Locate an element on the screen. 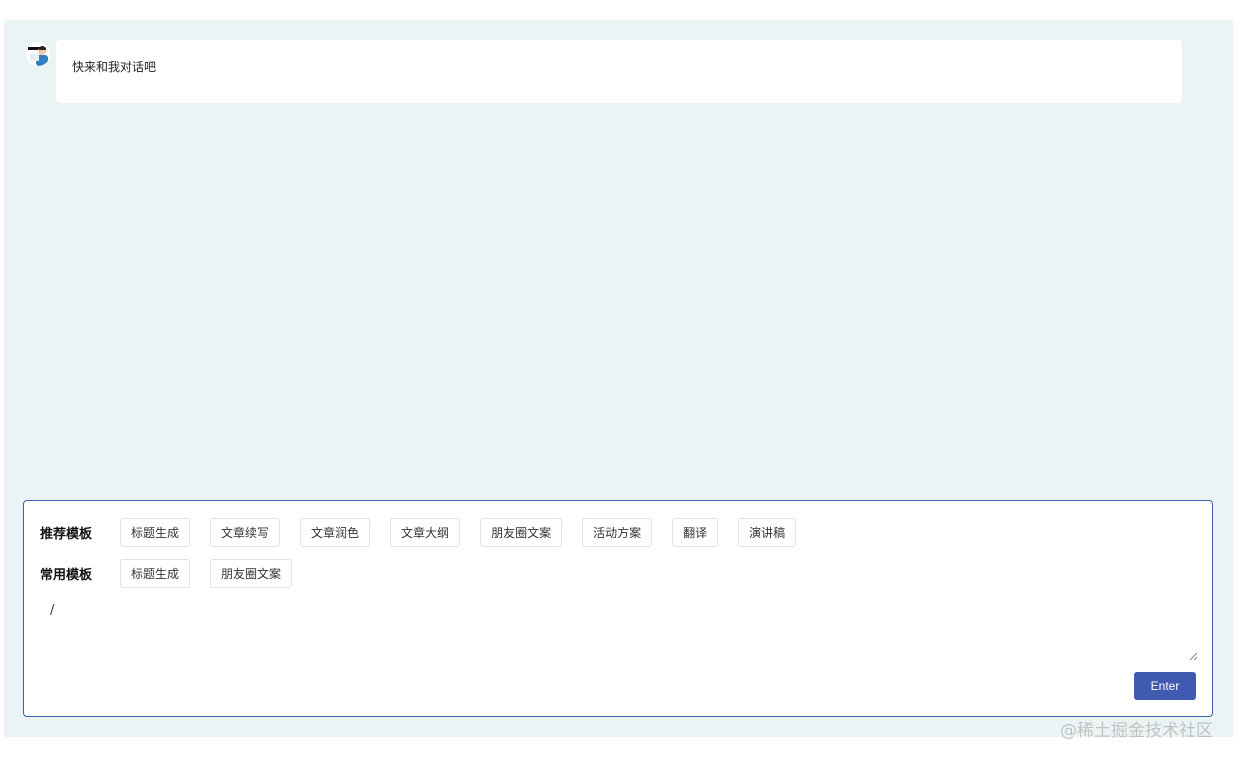 This screenshot has height=759, width=1243. template-chip-article-polish: 文章润色 is located at coordinates (335, 532).